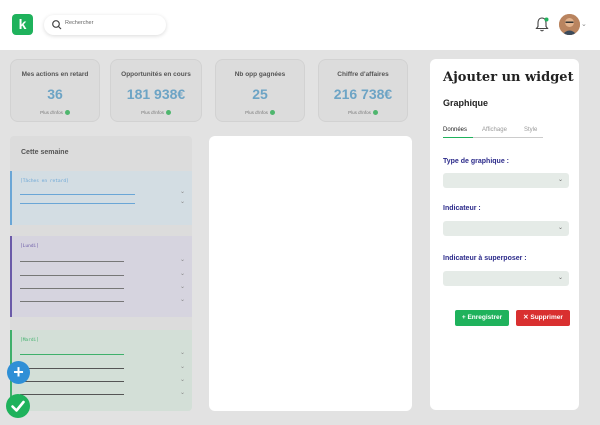  I want to click on save-button: + Enregistrer, so click(482, 318).